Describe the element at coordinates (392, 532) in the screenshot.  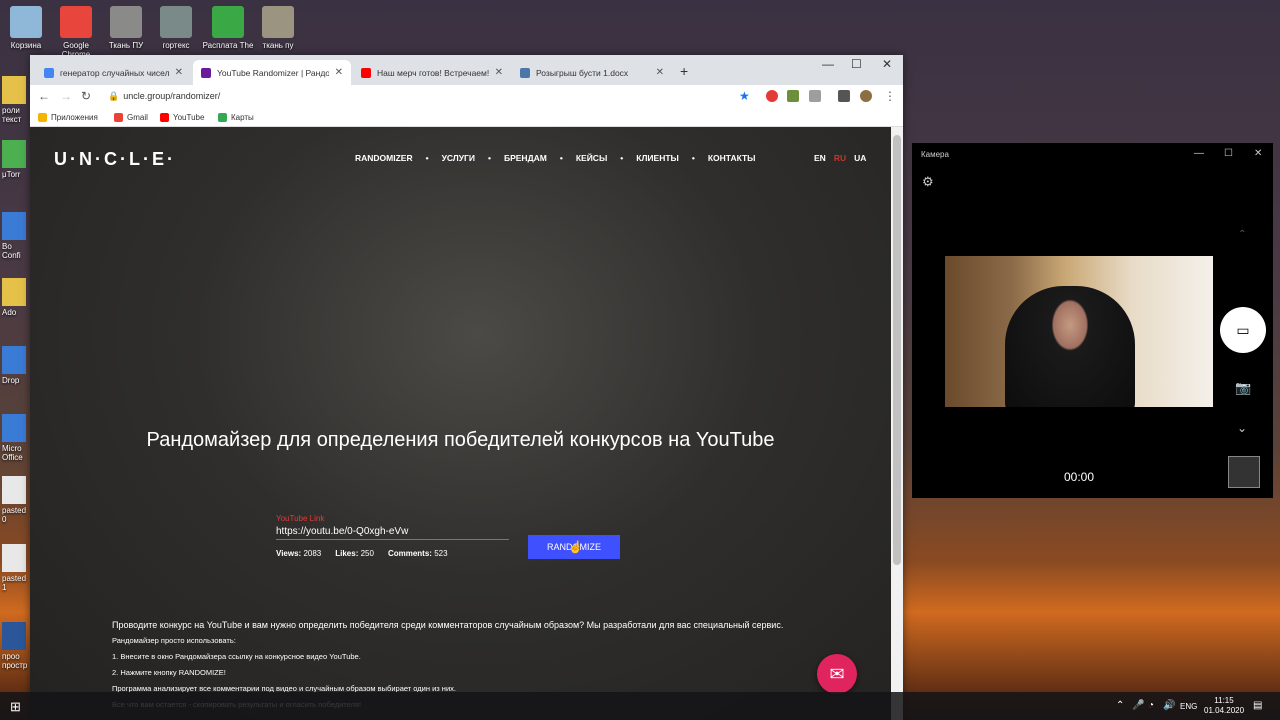
I see `youtube-link-input` at that location.